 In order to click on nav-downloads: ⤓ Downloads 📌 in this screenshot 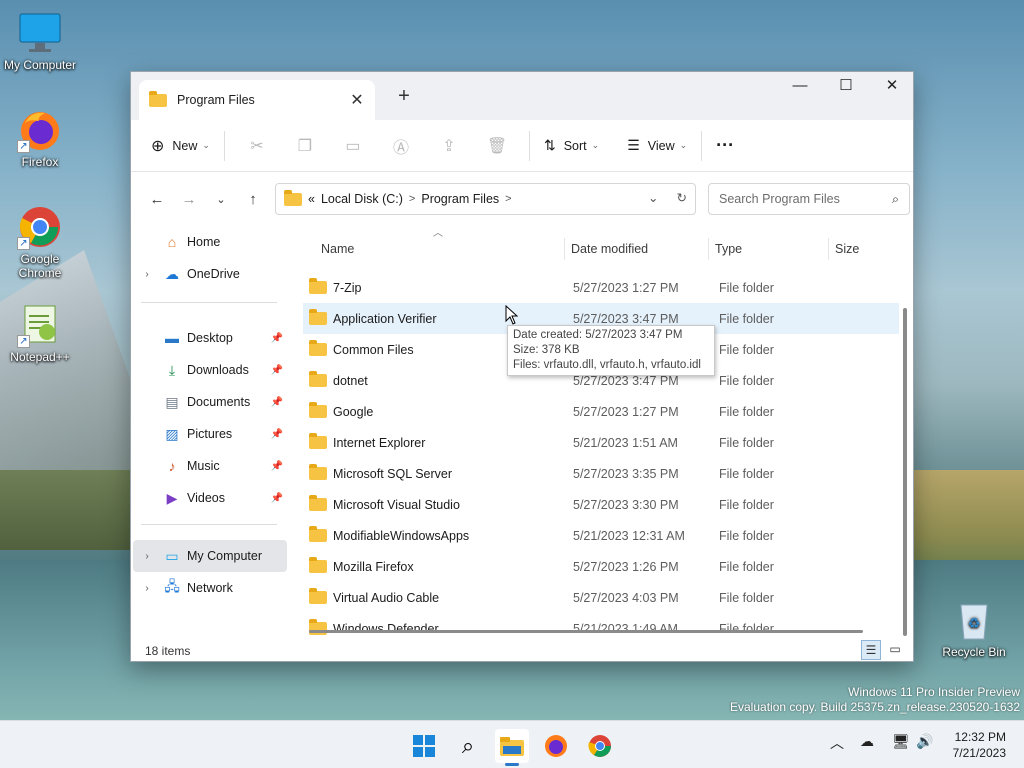, I will do `click(210, 370)`.